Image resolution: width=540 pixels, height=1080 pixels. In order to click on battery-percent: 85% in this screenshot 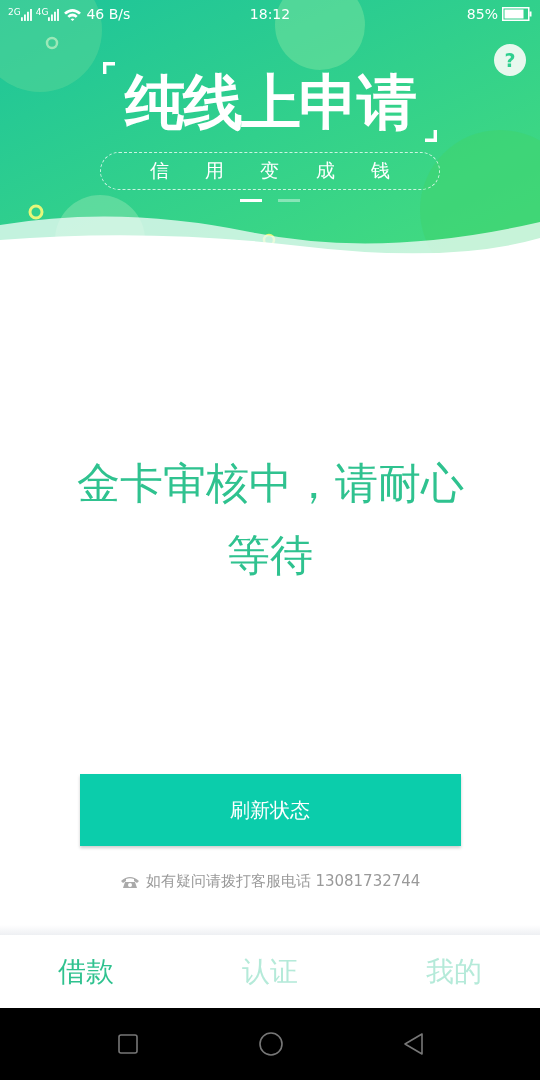, I will do `click(482, 14)`.